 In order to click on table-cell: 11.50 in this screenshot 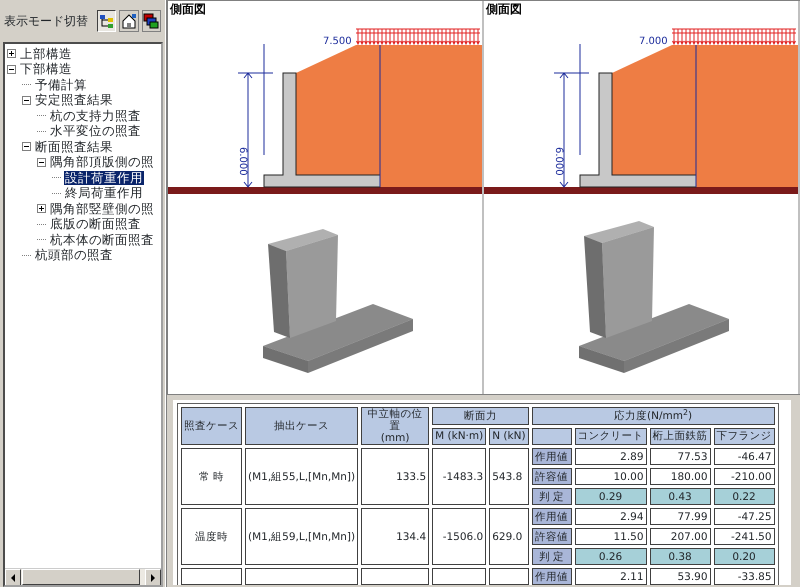, I will do `click(610, 536)`.